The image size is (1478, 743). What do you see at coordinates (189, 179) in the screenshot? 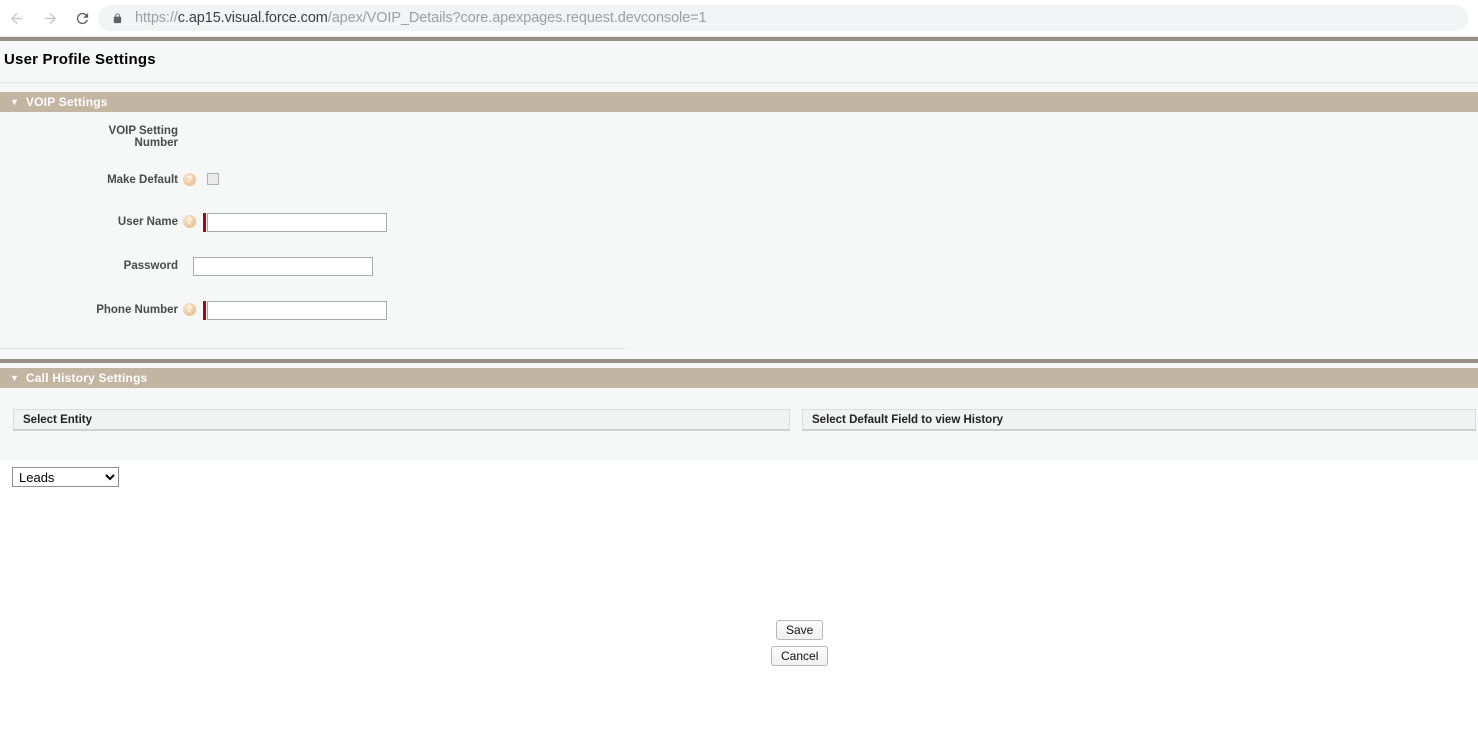
I see `help-icon-make-default: ?` at bounding box center [189, 179].